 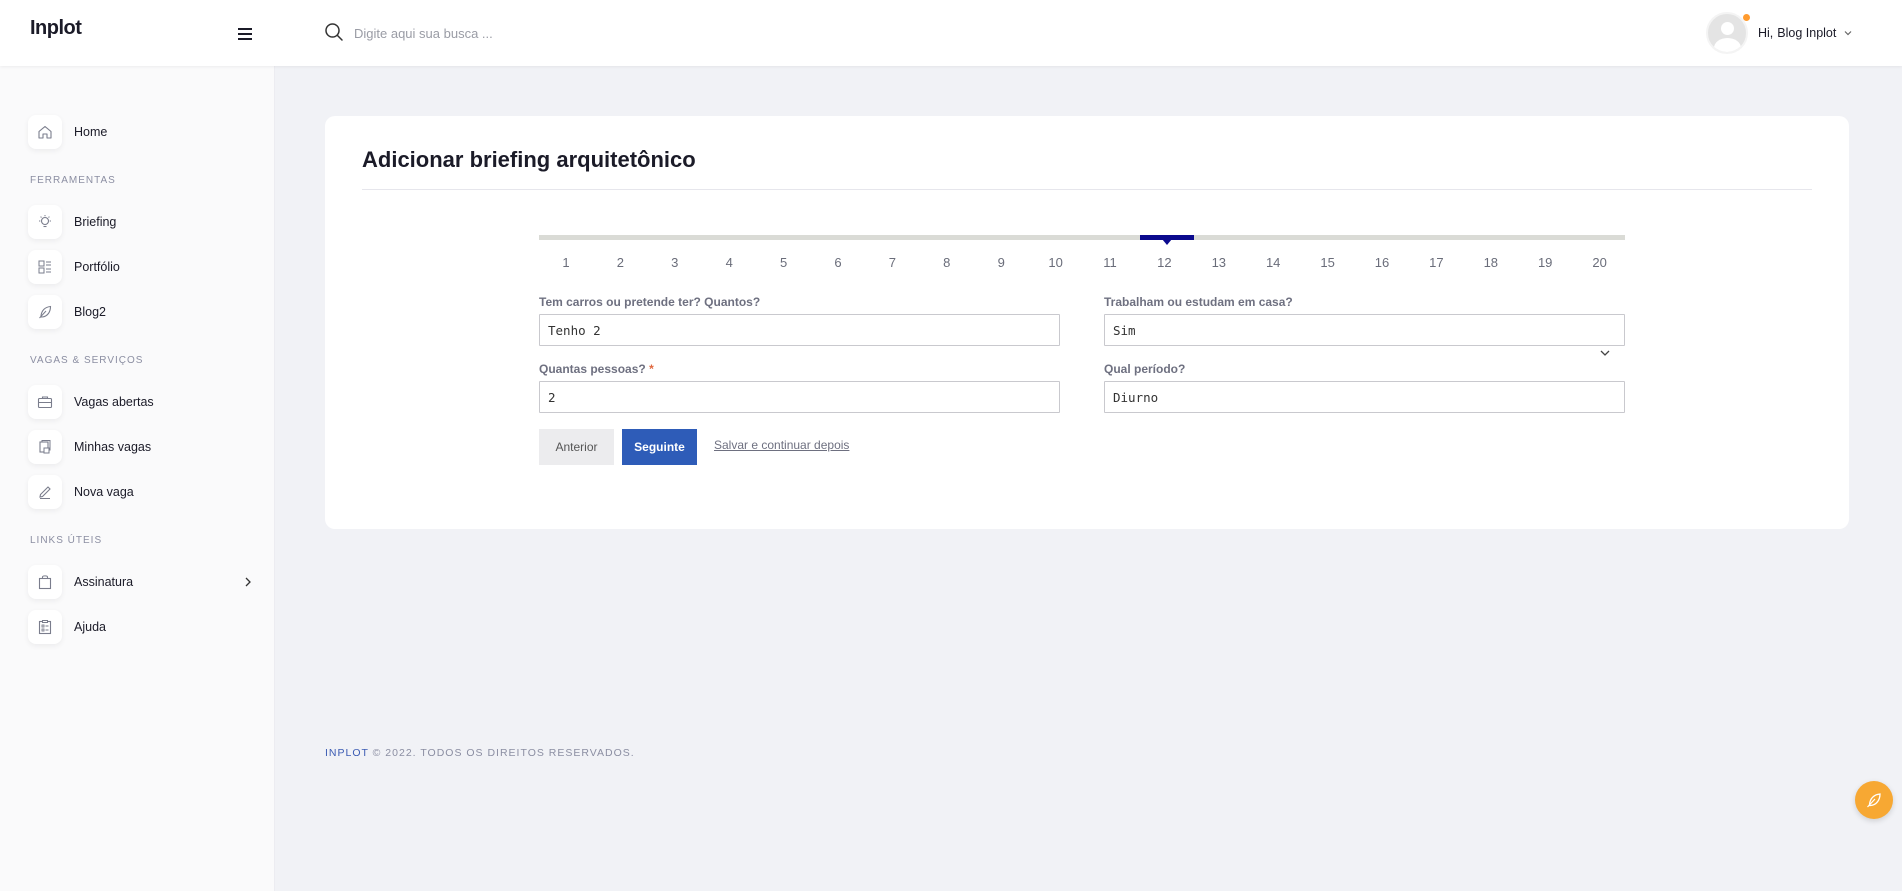 I want to click on search-input, so click(x=554, y=33).